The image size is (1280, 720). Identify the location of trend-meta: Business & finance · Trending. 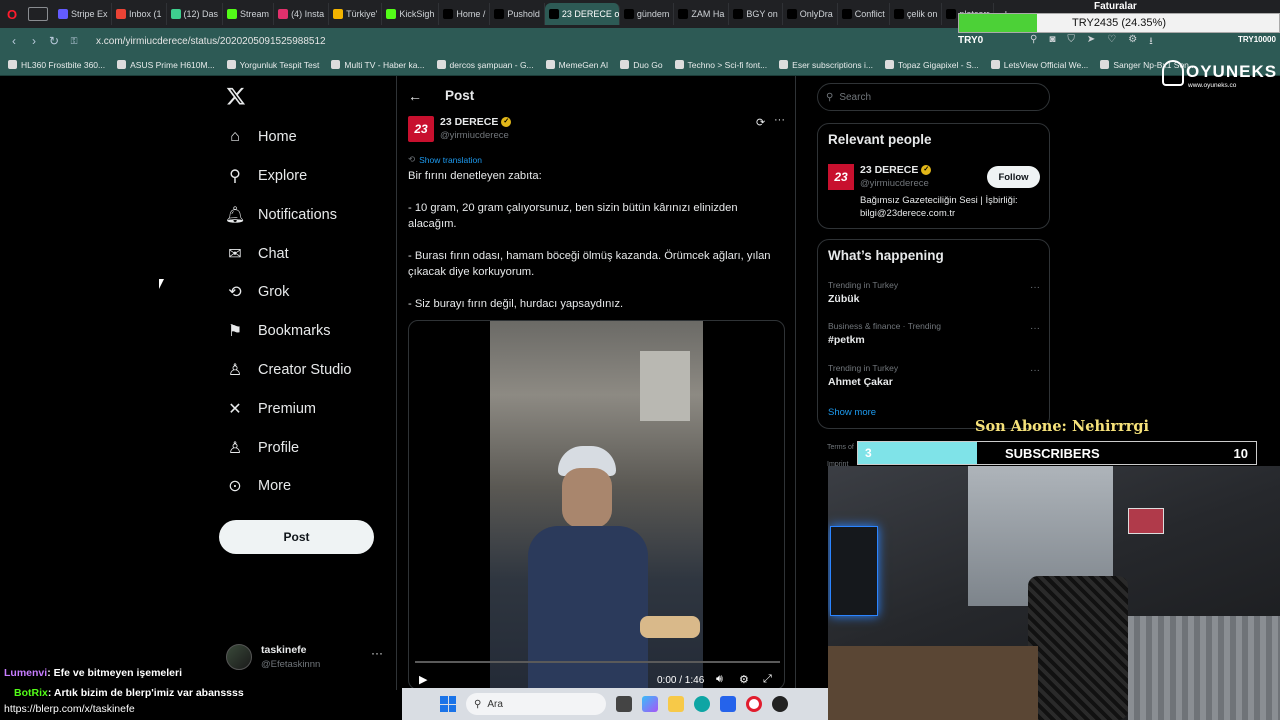
(884, 326).